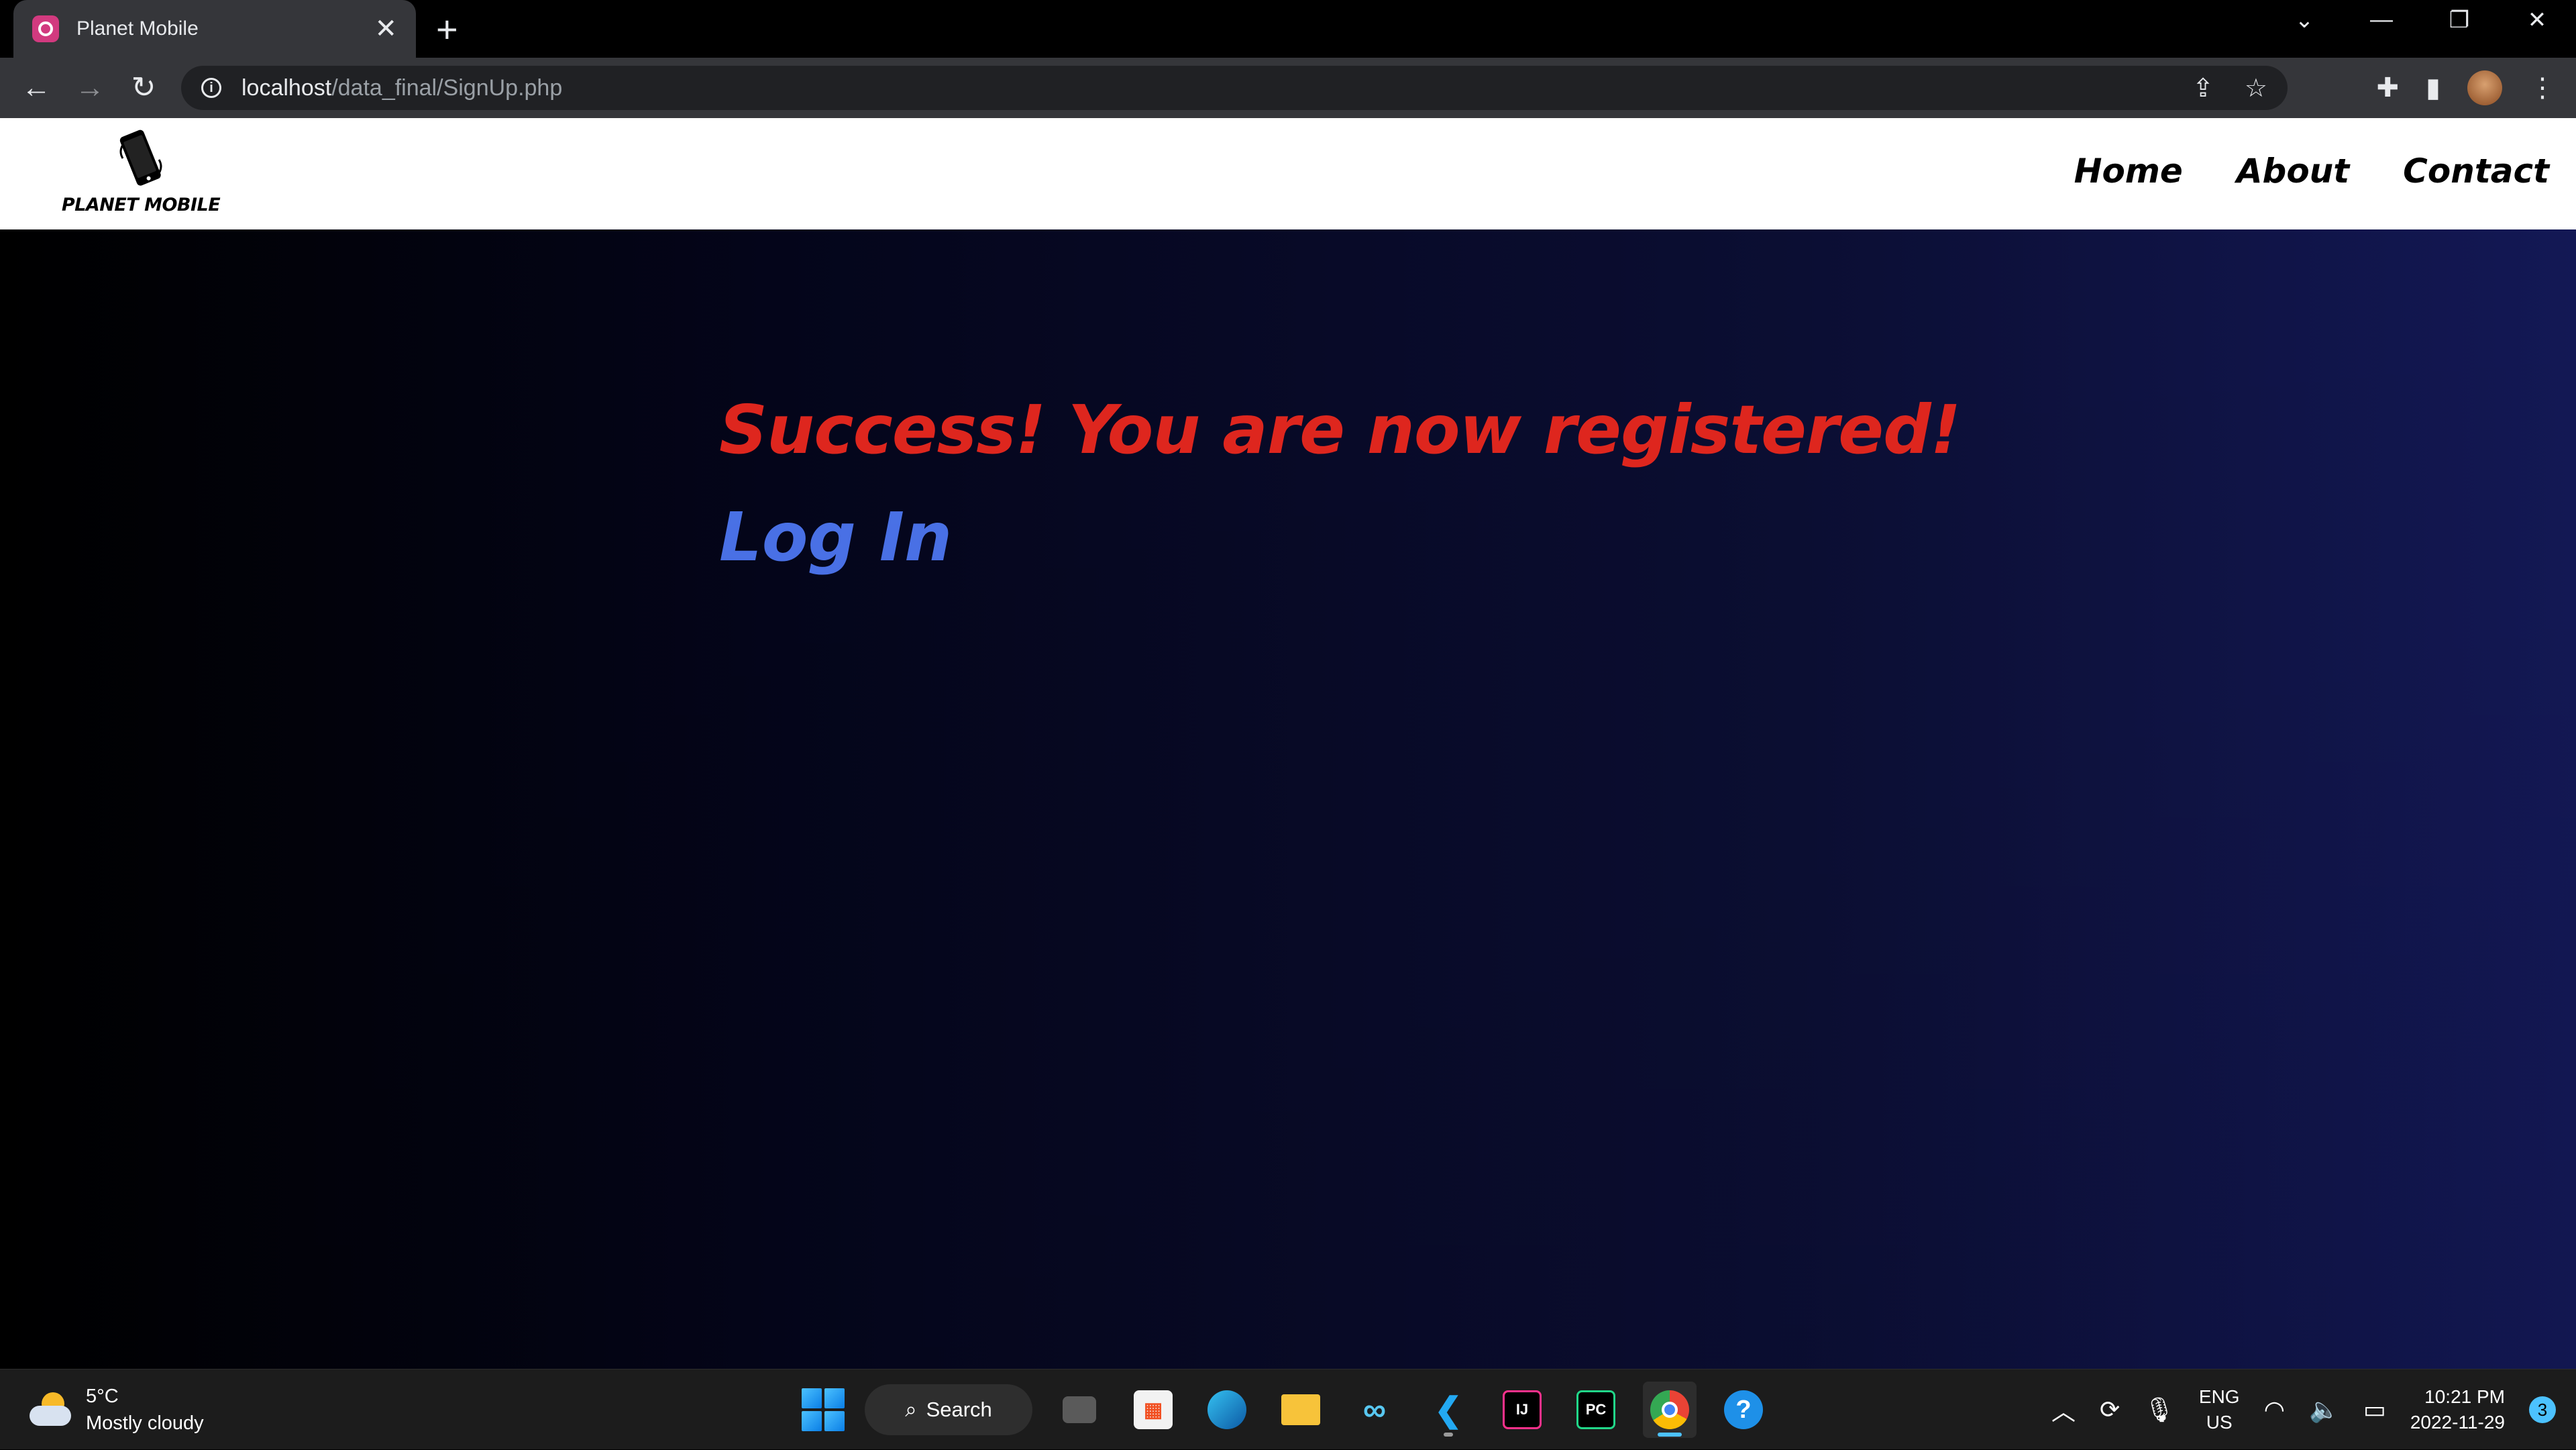 This screenshot has height=1450, width=2576. I want to click on extensions-puzzle-icon: ✚, so click(2387, 87).